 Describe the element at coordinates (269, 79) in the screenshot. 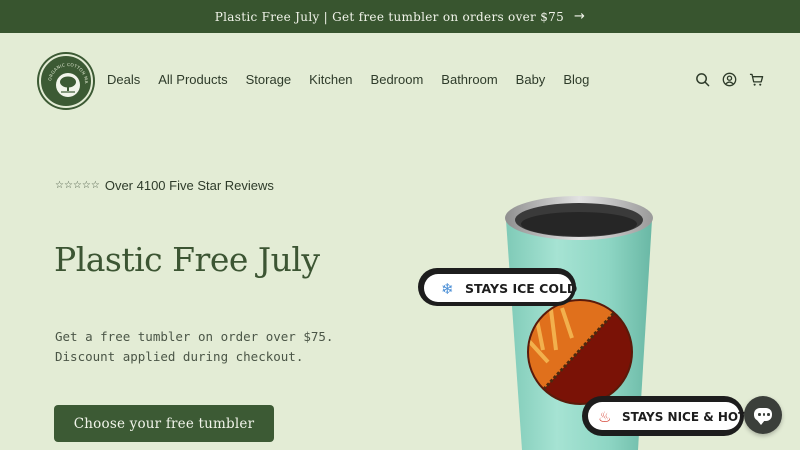

I see `nav-item-storage: Storage` at that location.